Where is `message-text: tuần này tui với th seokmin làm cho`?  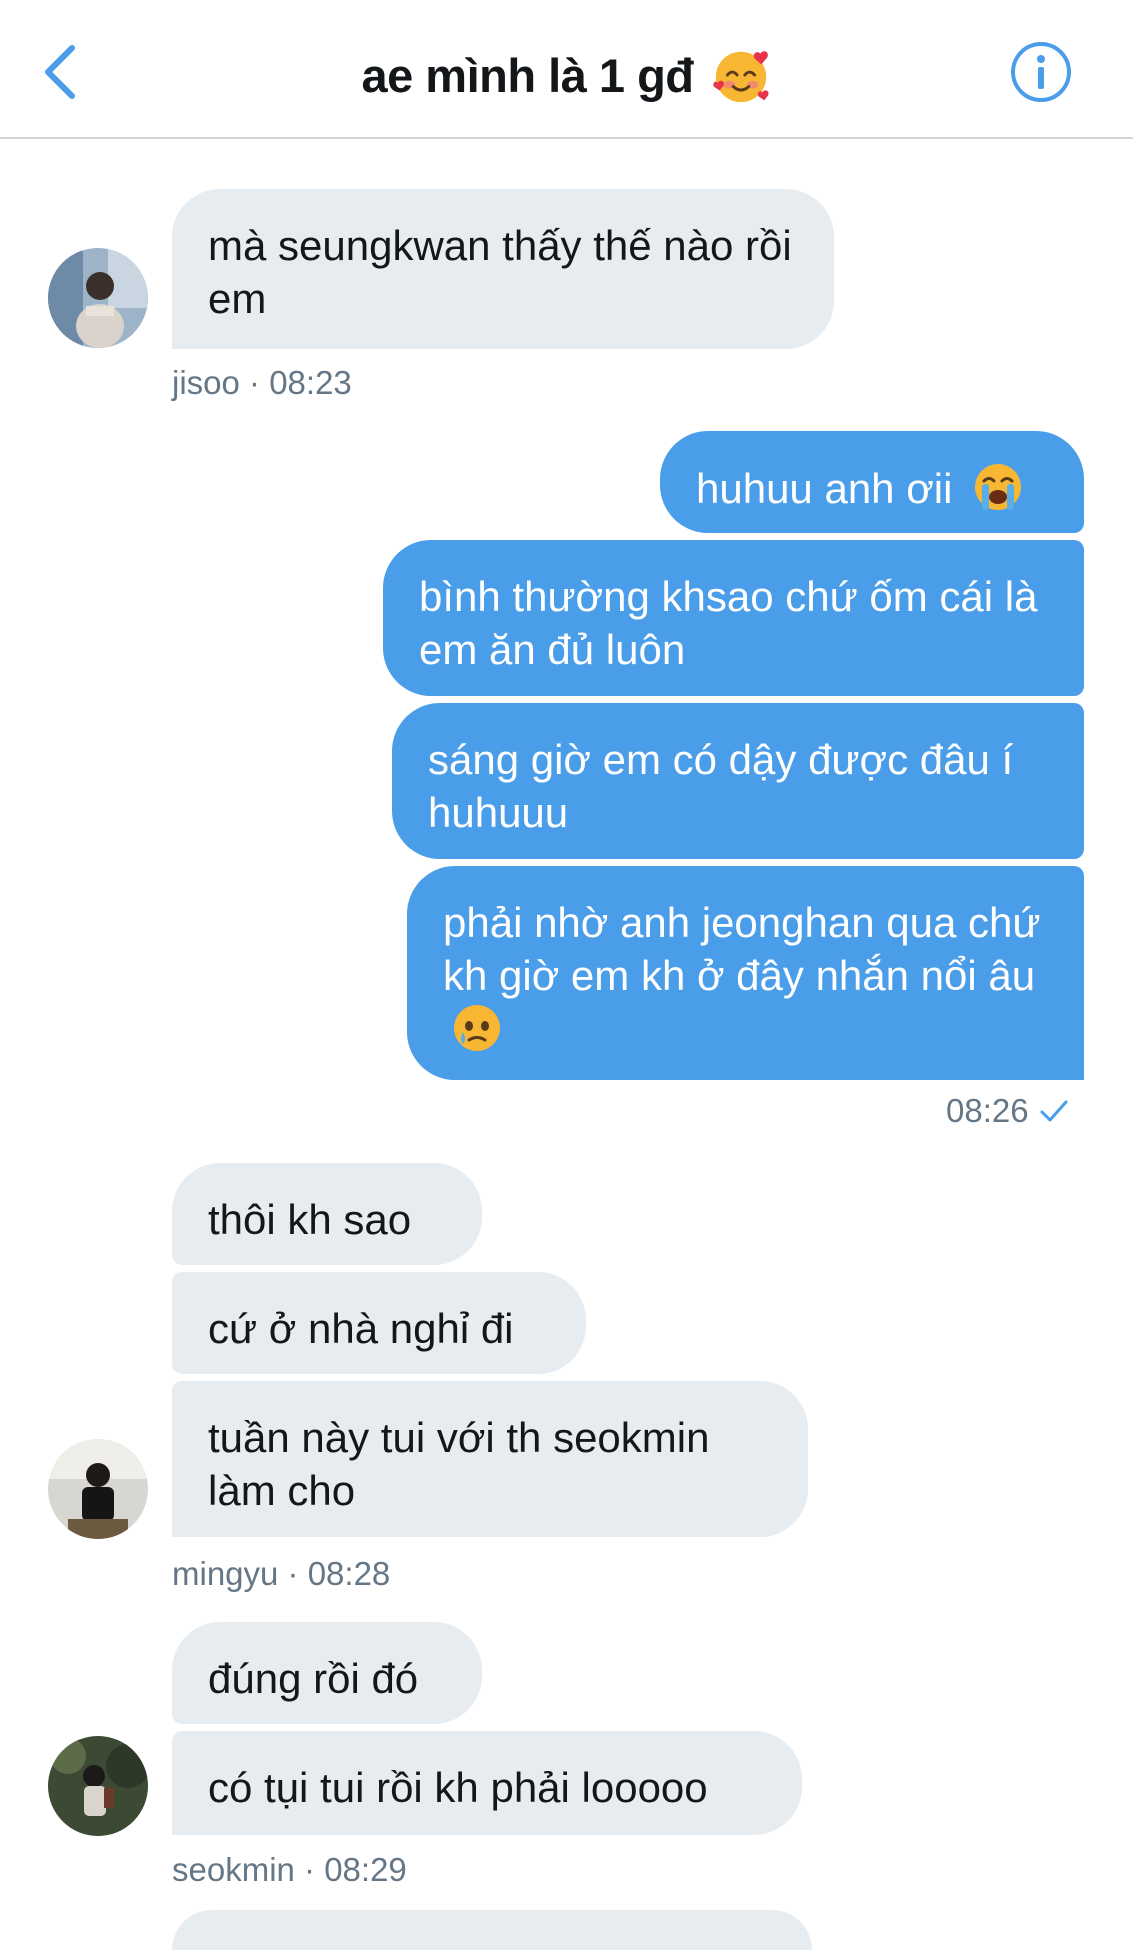
message-text: tuần này tui với th seokmin làm cho is located at coordinates (459, 1464).